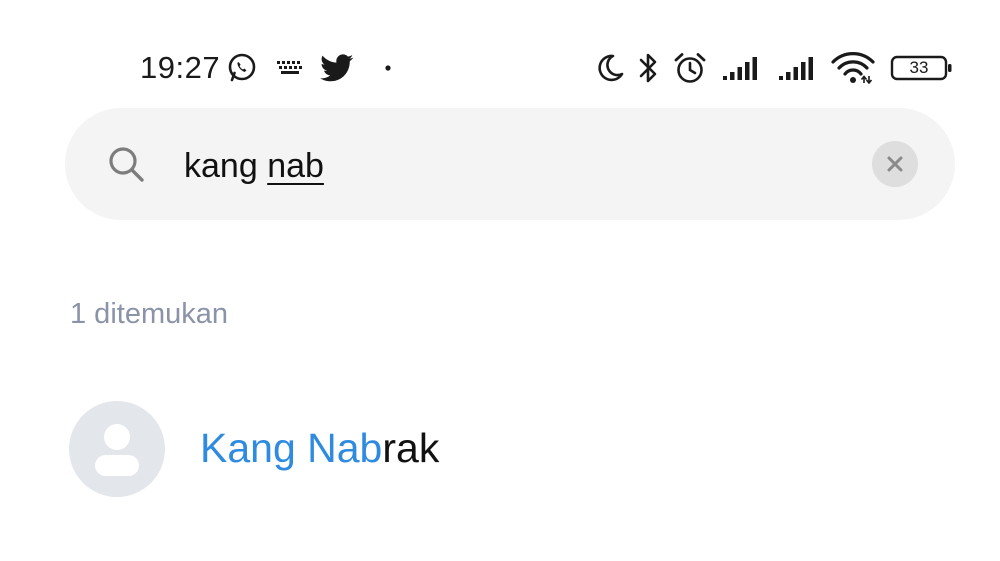 This screenshot has width=1000, height=561. I want to click on contact-name-match: Kang Nab, so click(291, 448).